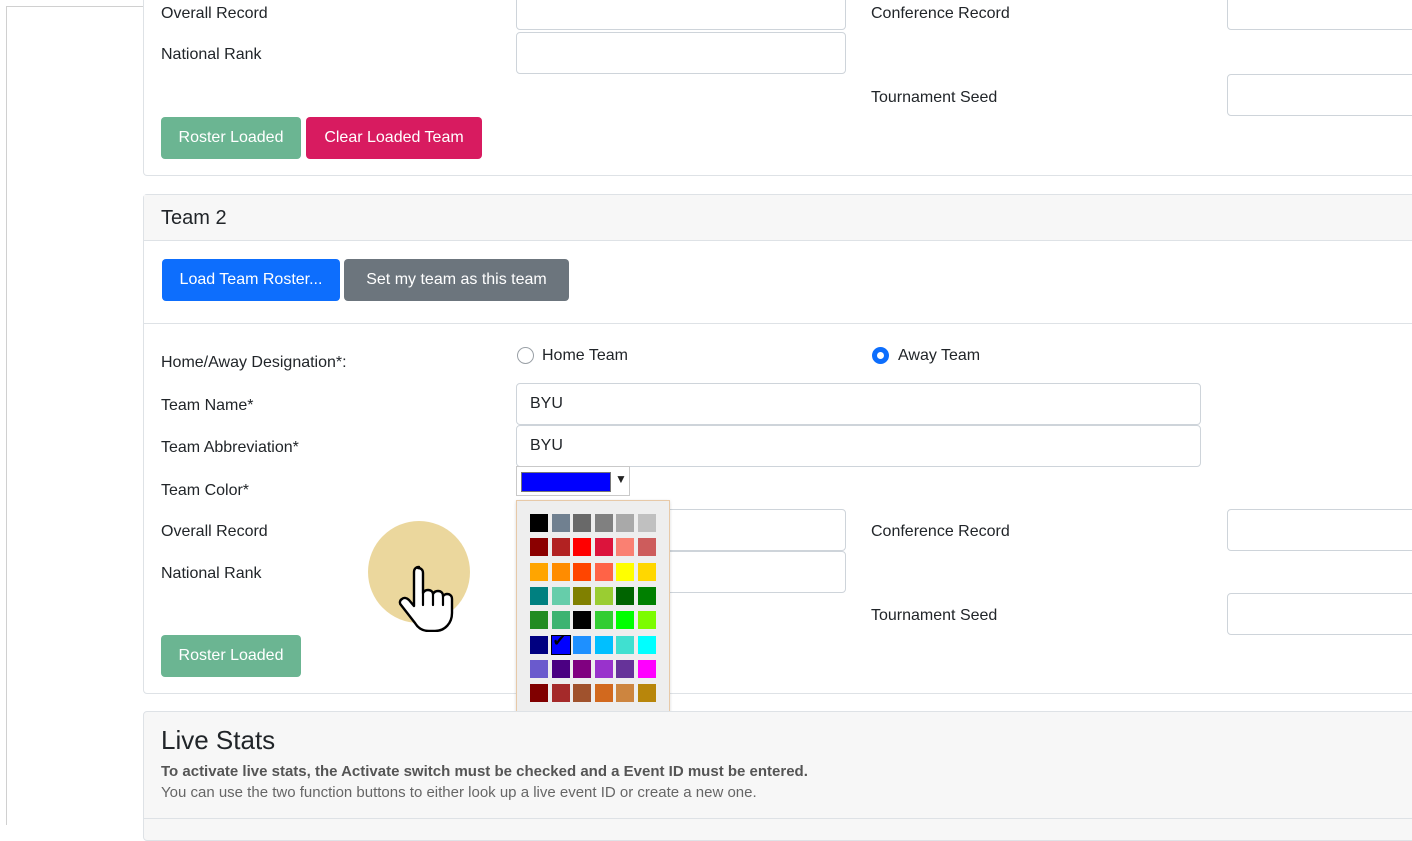 Image resolution: width=1412 pixels, height=841 pixels. Describe the element at coordinates (1319, 614) in the screenshot. I see `team2-tournament-seed-input` at that location.